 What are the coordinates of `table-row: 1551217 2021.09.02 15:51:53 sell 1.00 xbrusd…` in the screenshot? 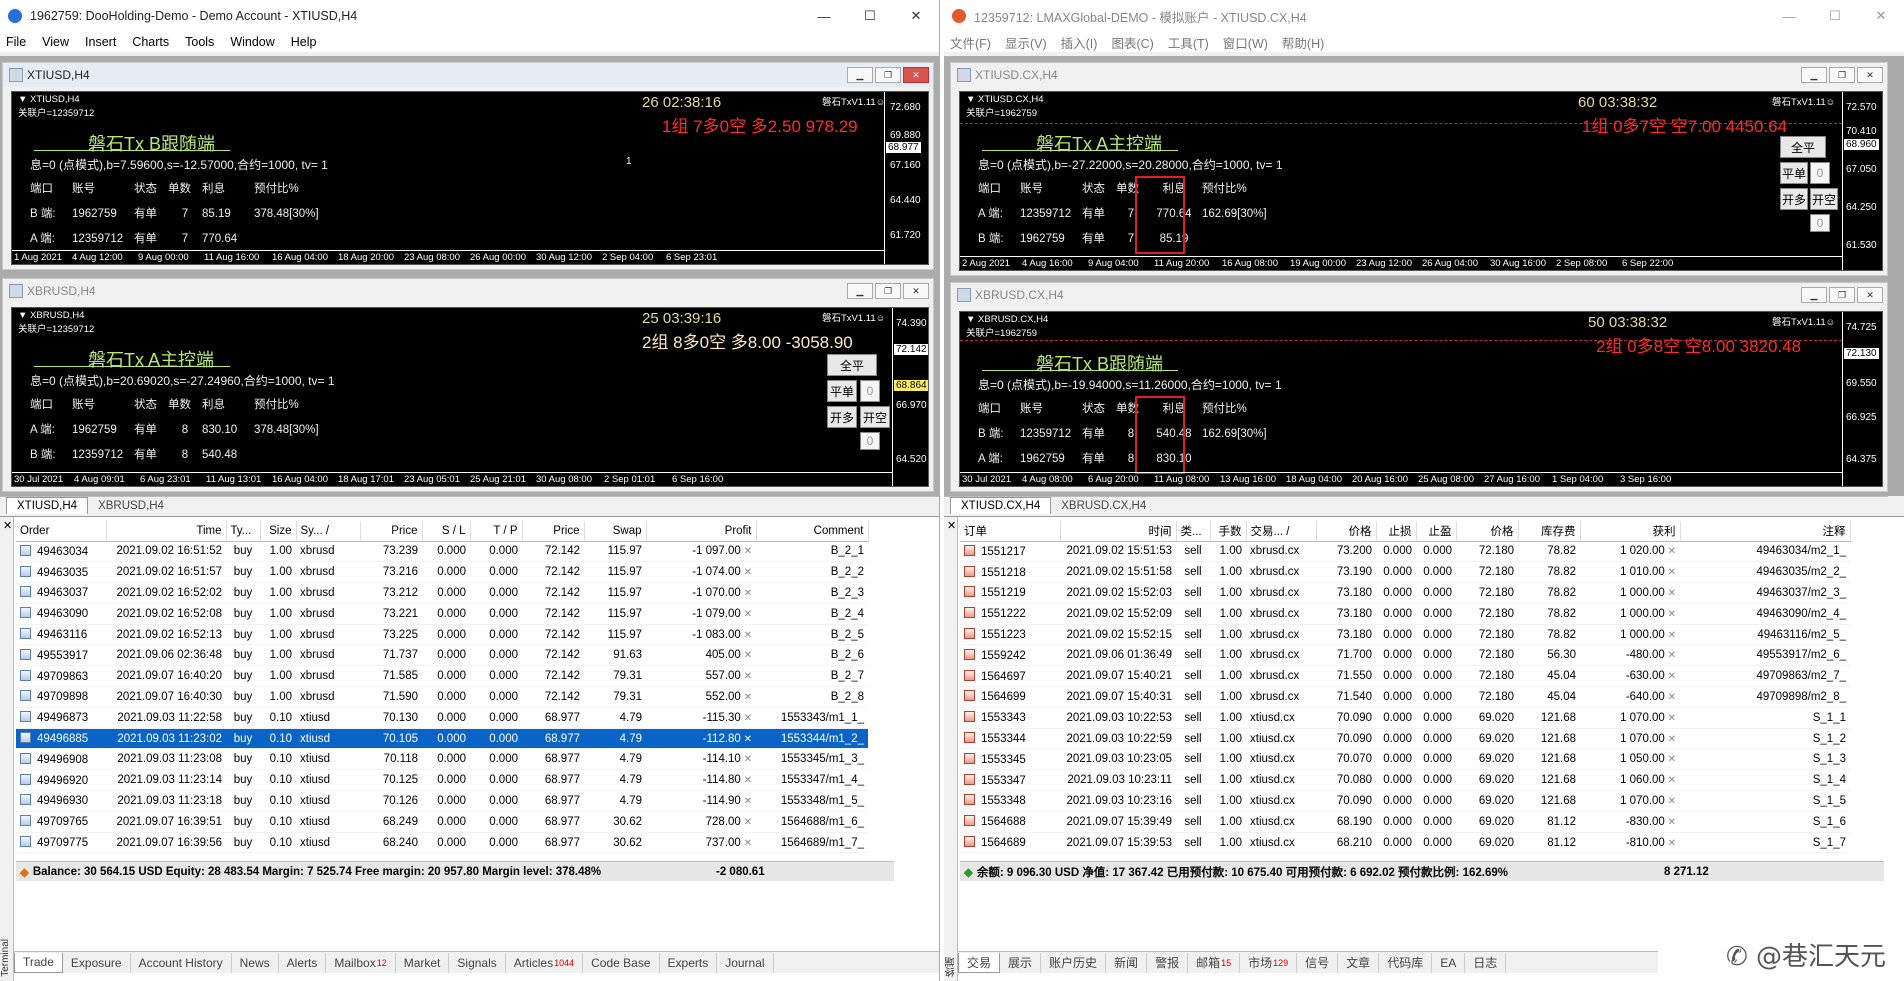 It's located at (1405, 552).